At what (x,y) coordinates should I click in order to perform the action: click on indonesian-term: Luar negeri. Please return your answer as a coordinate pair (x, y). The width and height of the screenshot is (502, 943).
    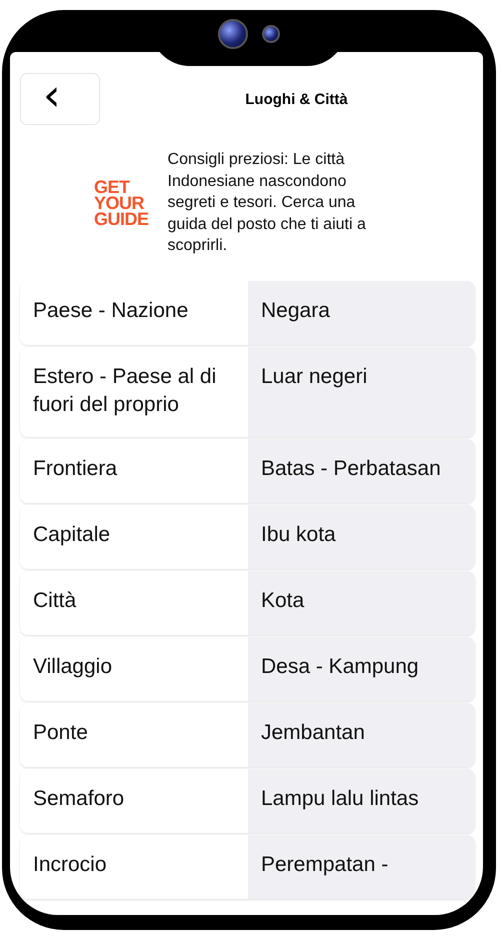
    Looking at the image, I should click on (361, 391).